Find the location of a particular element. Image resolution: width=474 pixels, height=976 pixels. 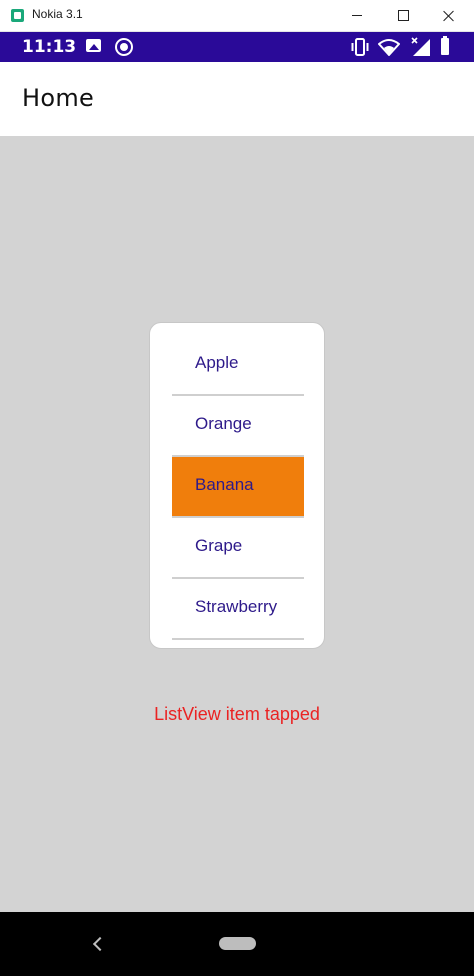

list-item-label: Apple is located at coordinates (217, 362).